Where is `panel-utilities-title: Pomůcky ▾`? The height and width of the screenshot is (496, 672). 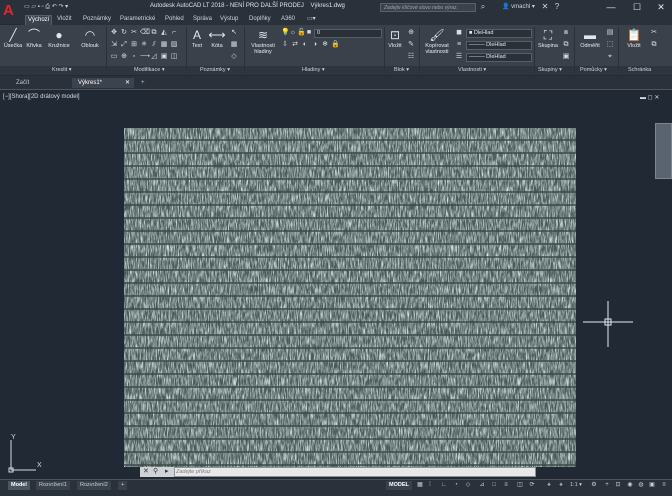 panel-utilities-title: Pomůcky ▾ is located at coordinates (593, 70).